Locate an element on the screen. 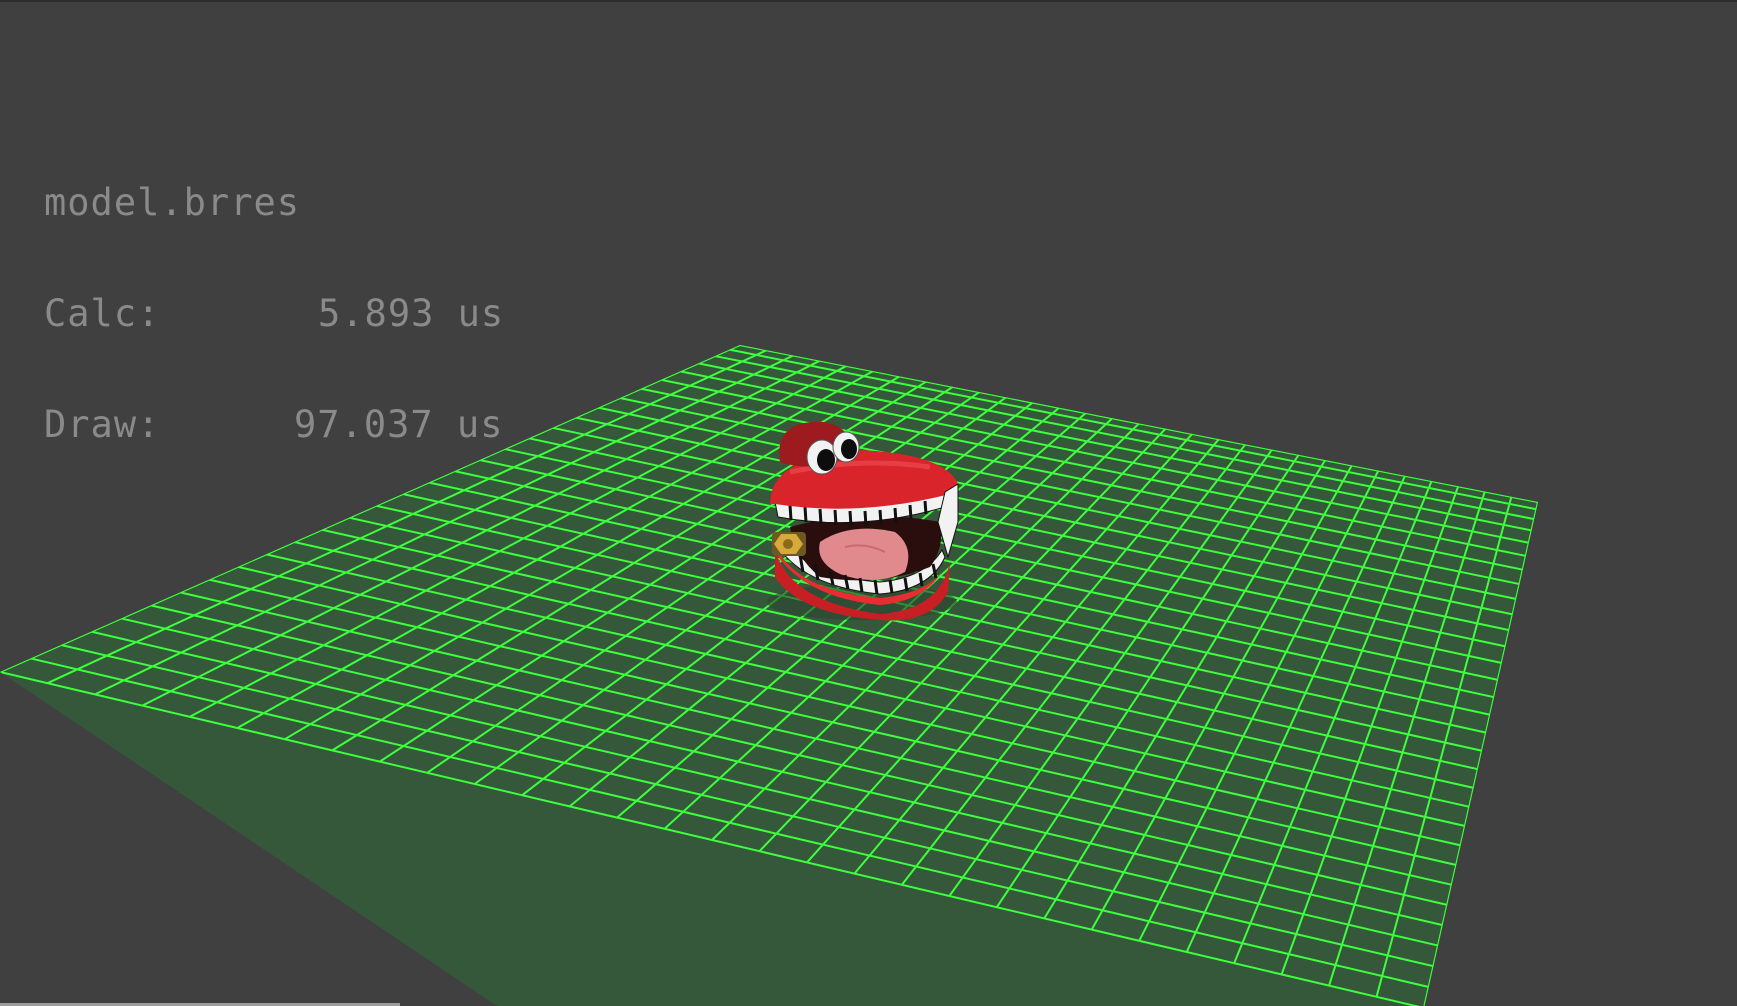 The image size is (1737, 1006). render-stats-overlay: model.brres Calc: 5.893 us Draw: 97.037 us is located at coordinates (274, 313).